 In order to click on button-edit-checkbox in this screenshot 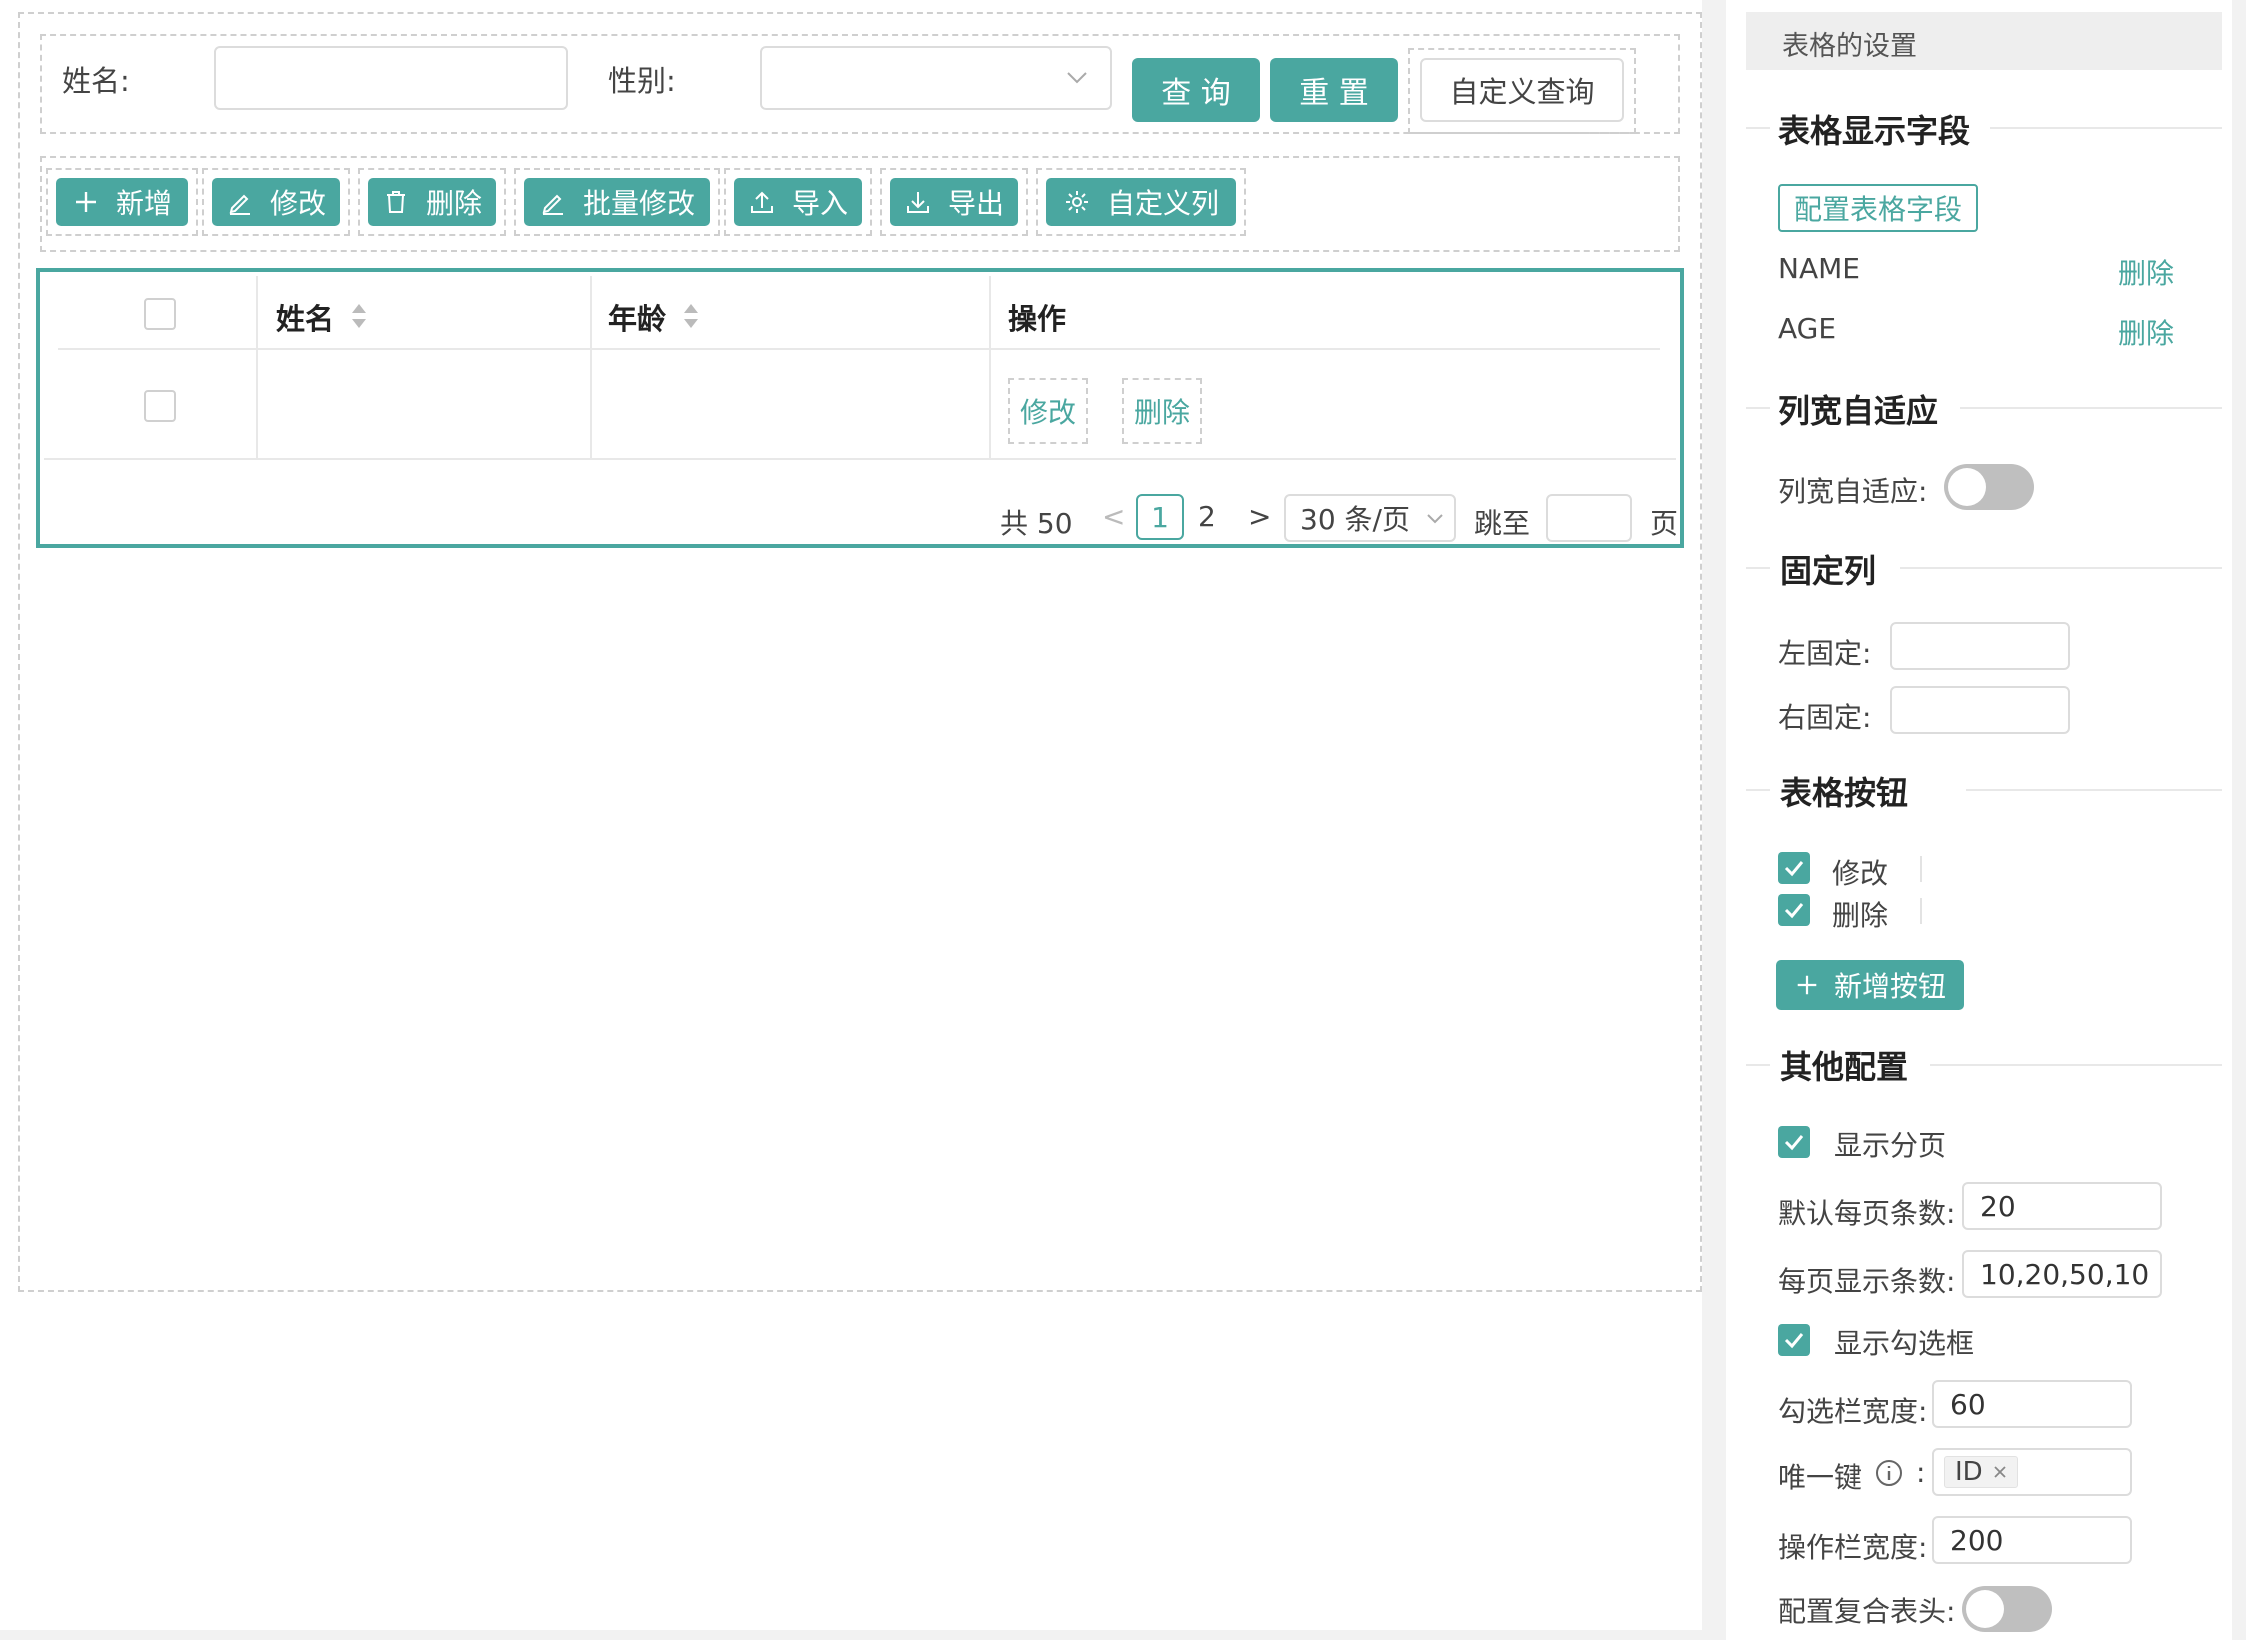, I will do `click(1794, 868)`.